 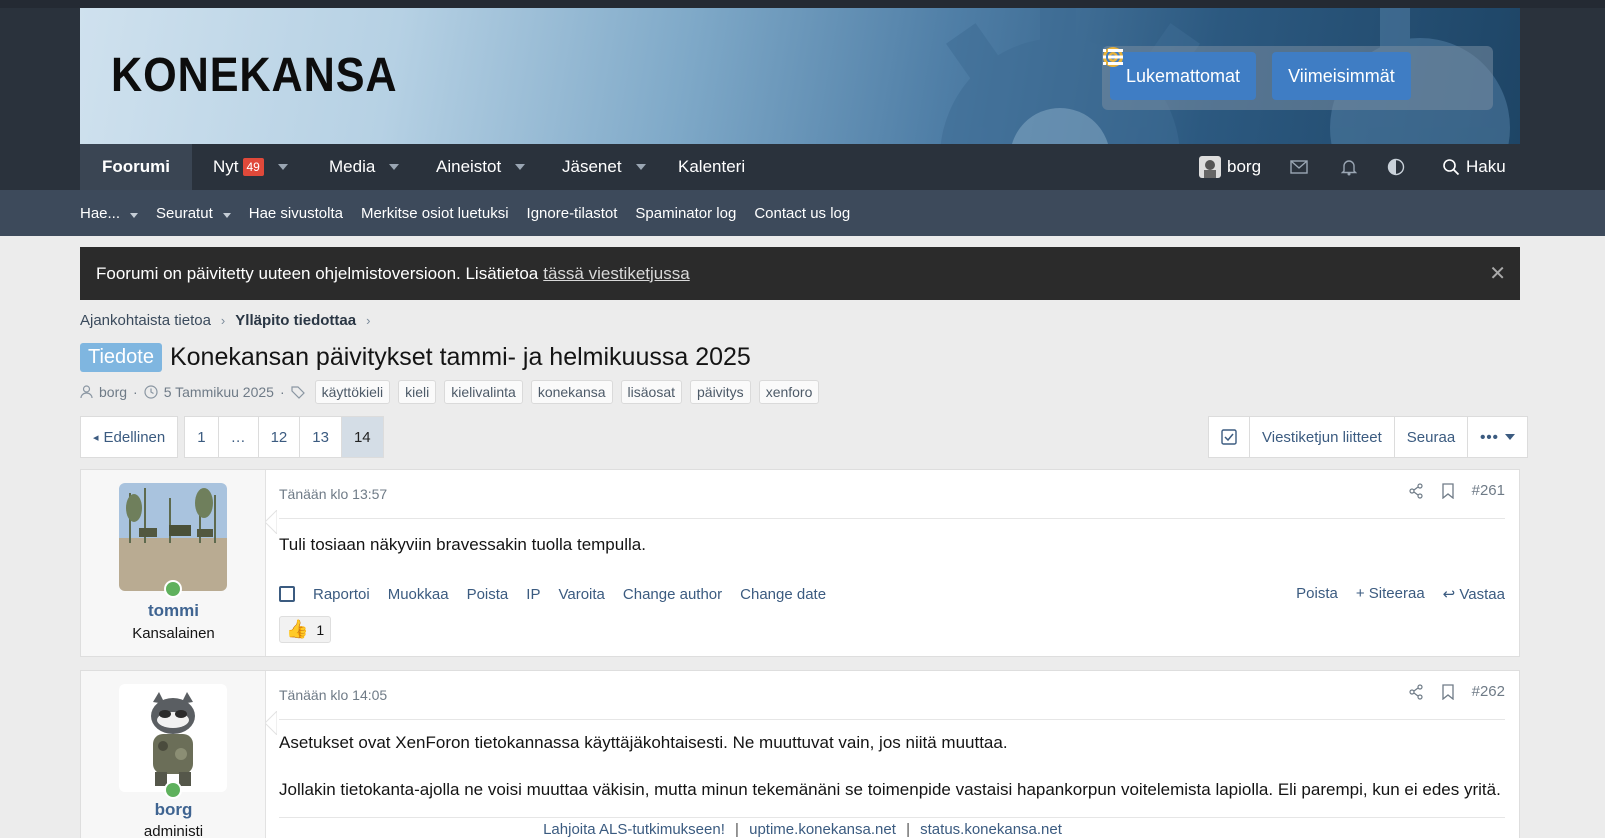 What do you see at coordinates (1322, 437) in the screenshot?
I see `thread-attachments-button: Viestiketjun liitteet` at bounding box center [1322, 437].